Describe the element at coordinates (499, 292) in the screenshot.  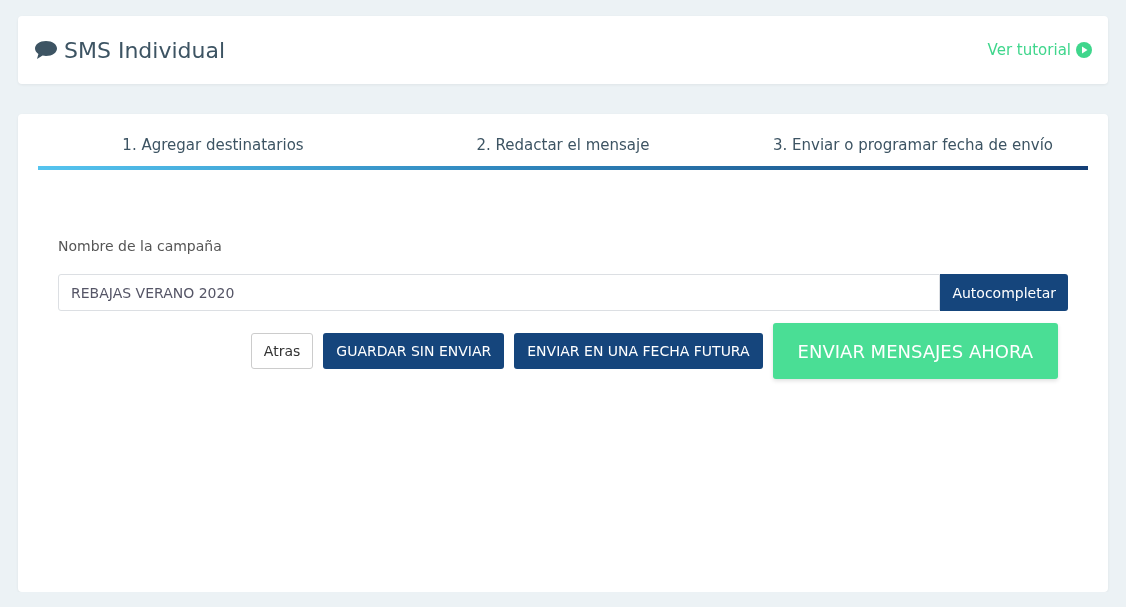
I see `campaign-name-field: REBAJAS VERANO 2020` at that location.